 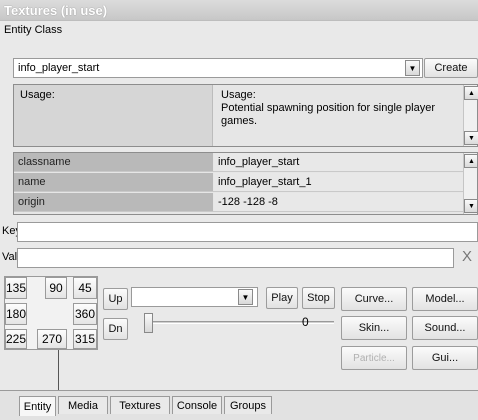 I want to click on usage-right-title: Usage:, so click(x=238, y=95).